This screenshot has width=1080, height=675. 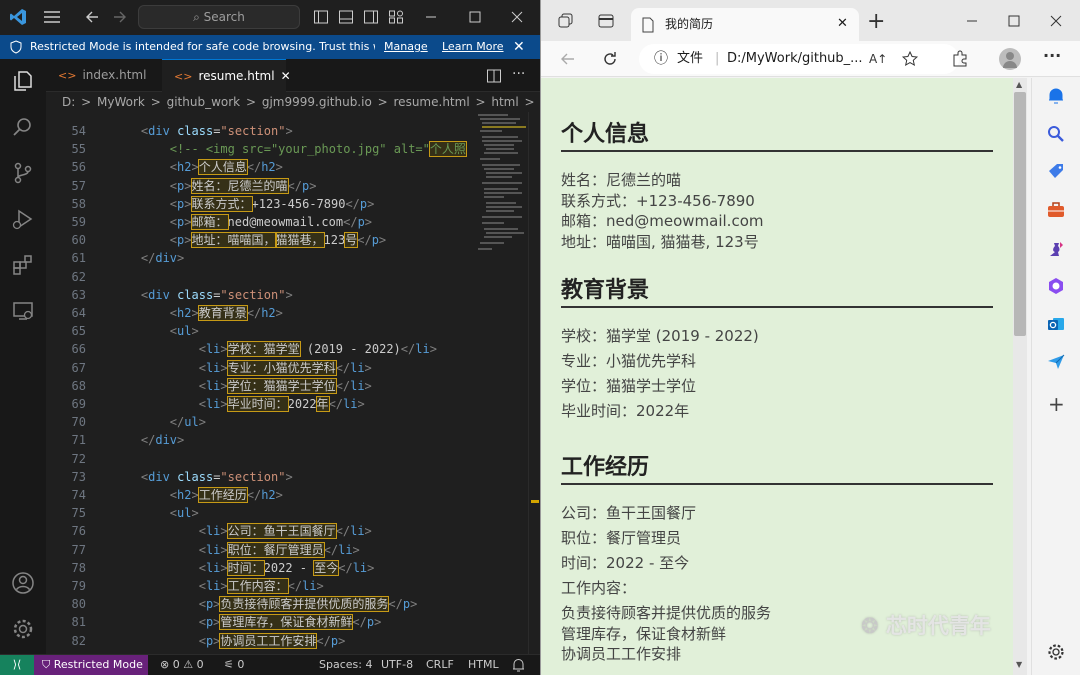 What do you see at coordinates (345, 665) in the screenshot?
I see `indentation-status: Spaces: 4` at bounding box center [345, 665].